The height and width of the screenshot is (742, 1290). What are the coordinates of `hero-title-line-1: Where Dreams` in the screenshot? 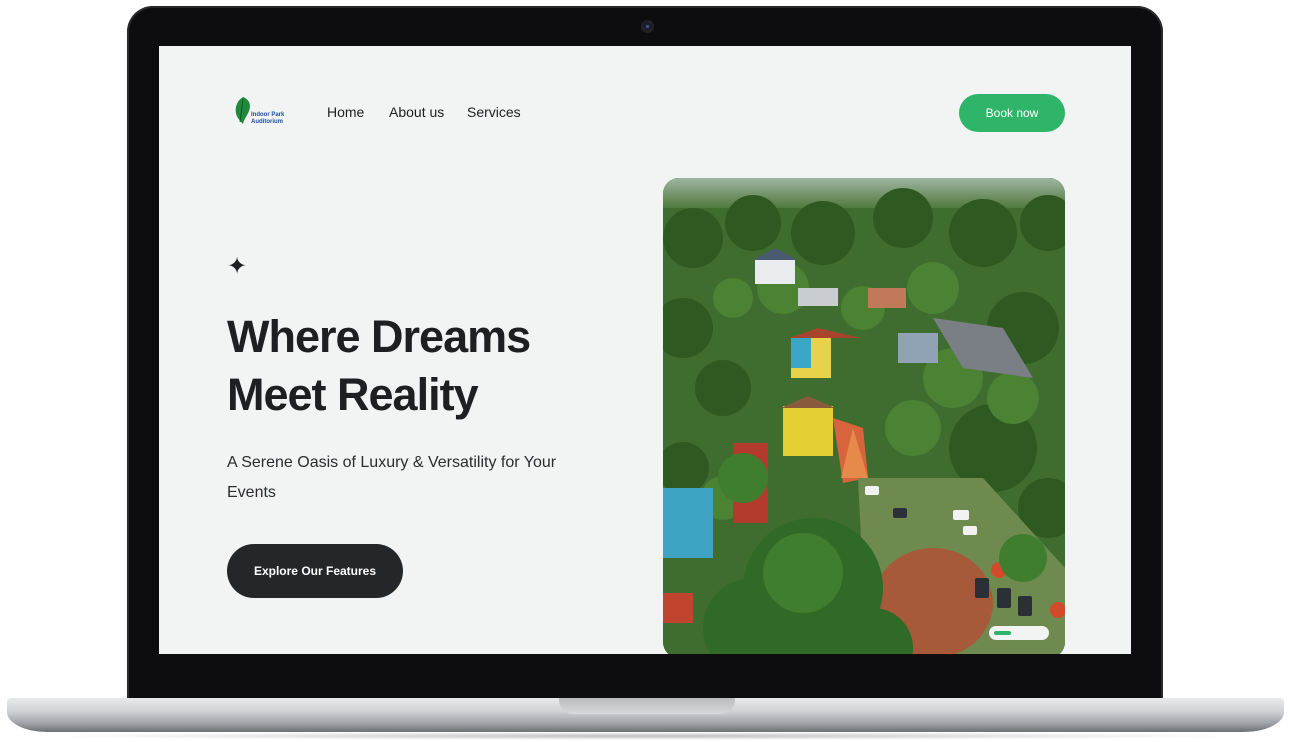 It's located at (379, 336).